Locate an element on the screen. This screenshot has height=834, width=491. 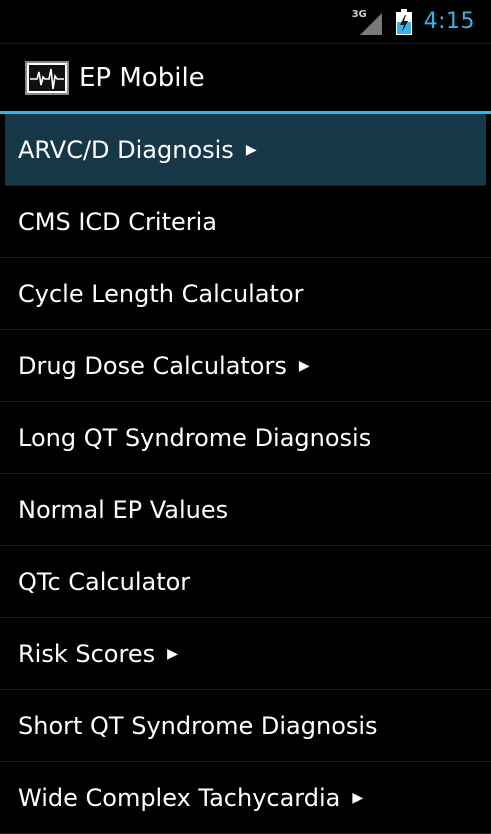
network-indicator: 3G is located at coordinates (367, 22).